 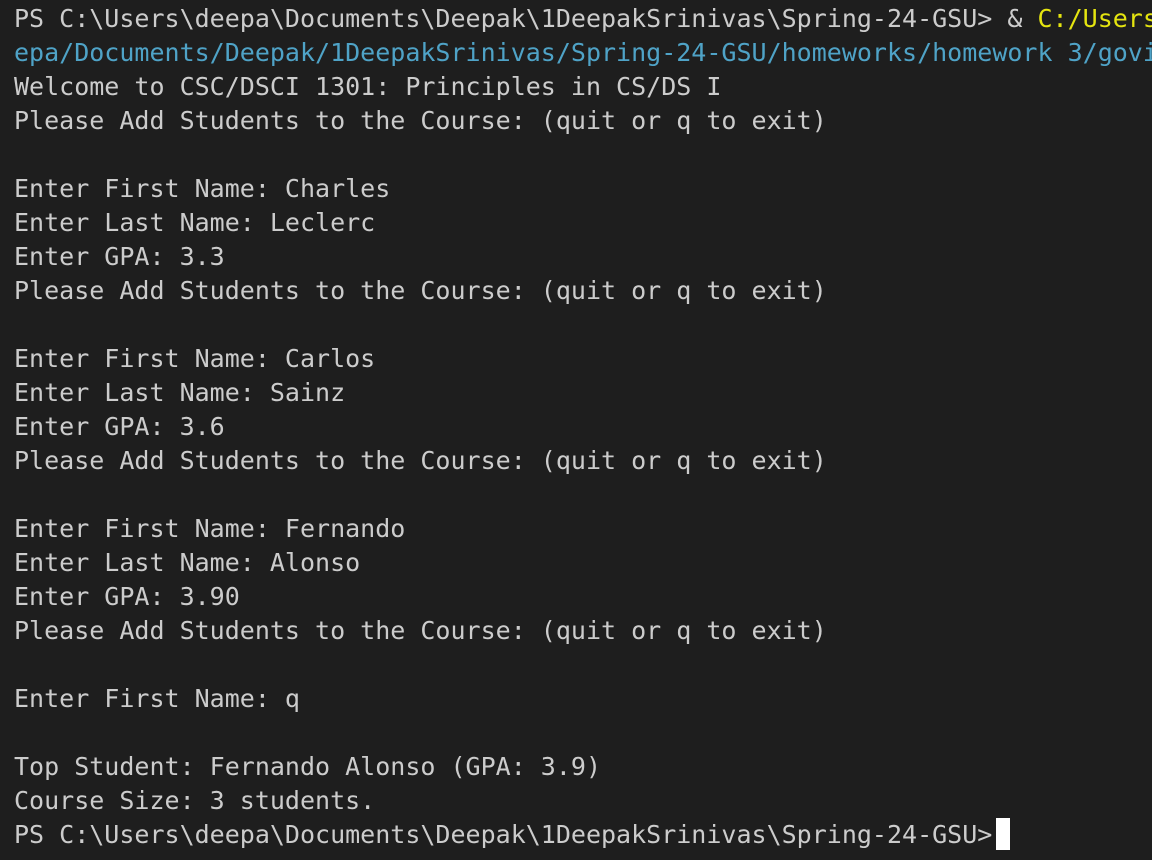 What do you see at coordinates (1003, 834) in the screenshot?
I see `cursor-block` at bounding box center [1003, 834].